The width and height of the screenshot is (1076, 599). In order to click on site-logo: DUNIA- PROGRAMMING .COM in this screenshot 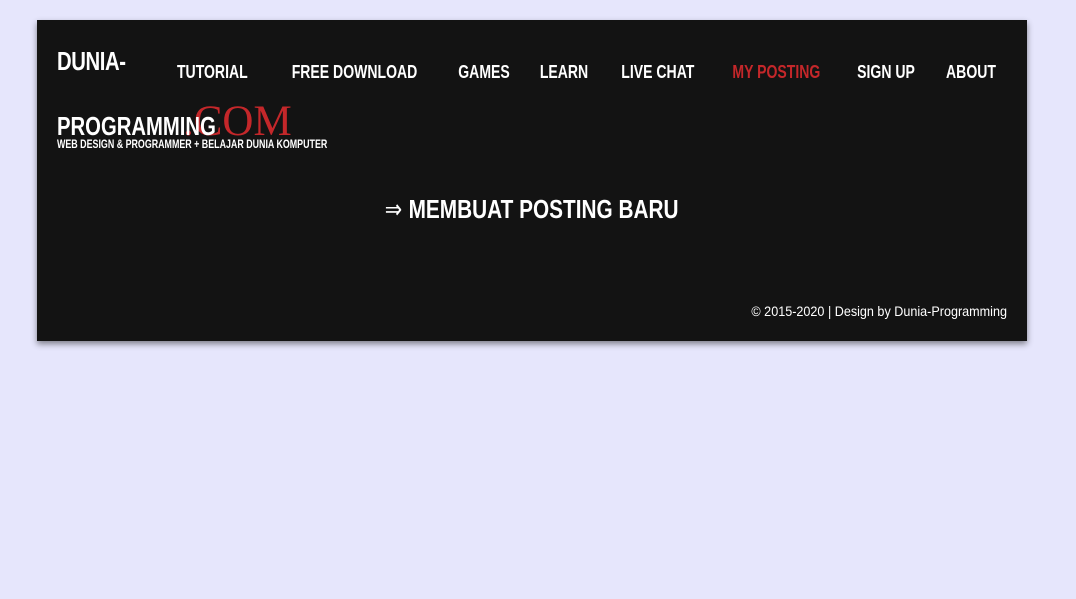, I will do `click(174, 94)`.